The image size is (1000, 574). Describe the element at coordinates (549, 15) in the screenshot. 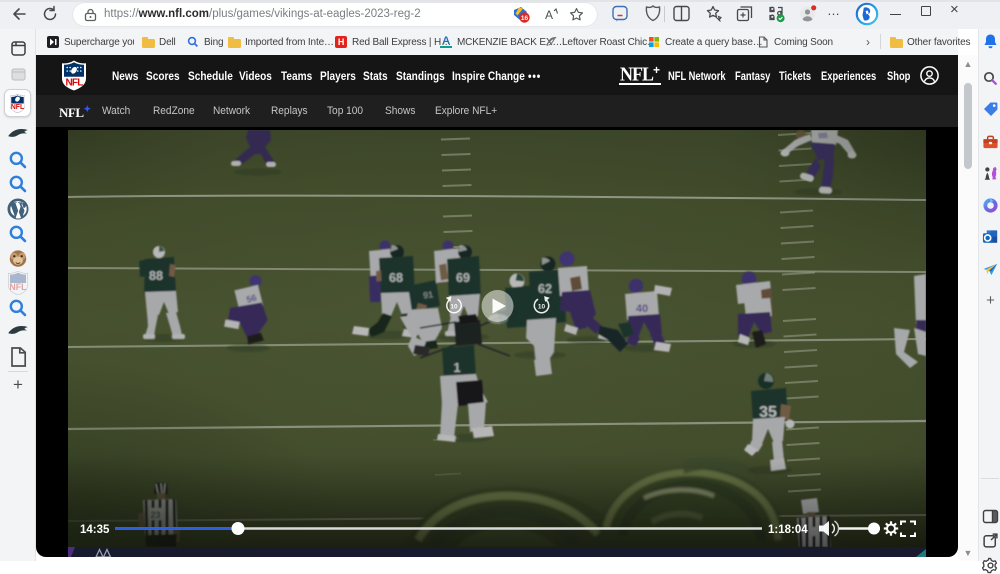

I see `svg-text: A` at that location.